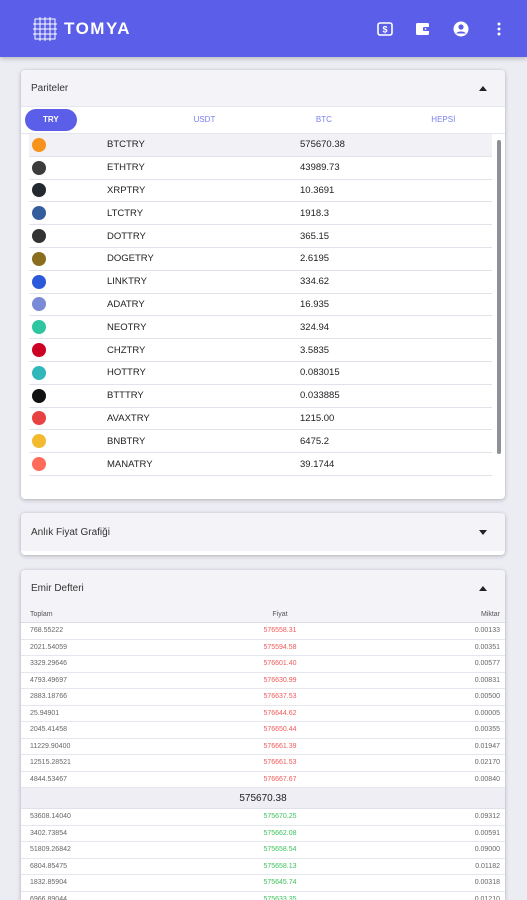  I want to click on pair-price: 6475.2, so click(315, 441).